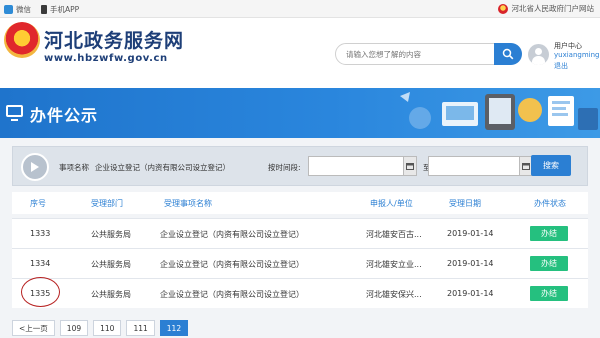 Image resolution: width=600 pixels, height=338 pixels. What do you see at coordinates (74, 328) in the screenshot?
I see `page-link: 109` at bounding box center [74, 328].